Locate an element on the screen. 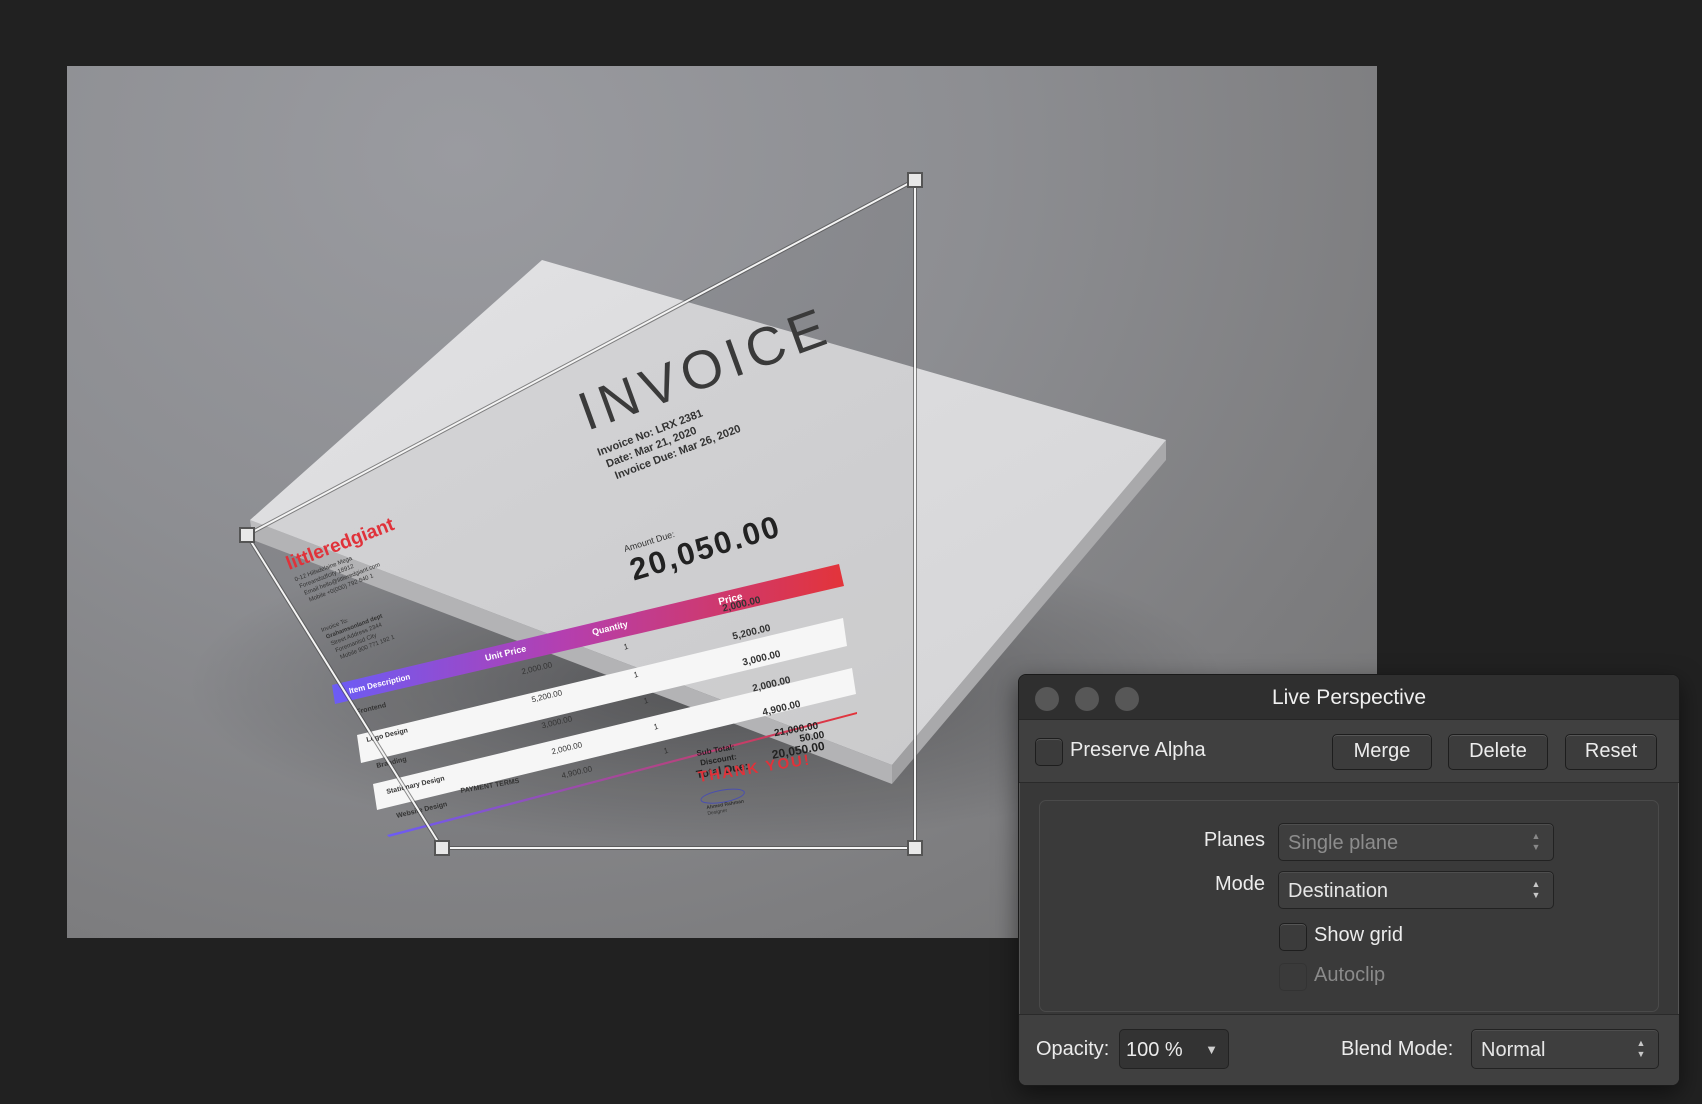 This screenshot has width=1702, height=1104. panel-title: Live Perspective is located at coordinates (1349, 697).